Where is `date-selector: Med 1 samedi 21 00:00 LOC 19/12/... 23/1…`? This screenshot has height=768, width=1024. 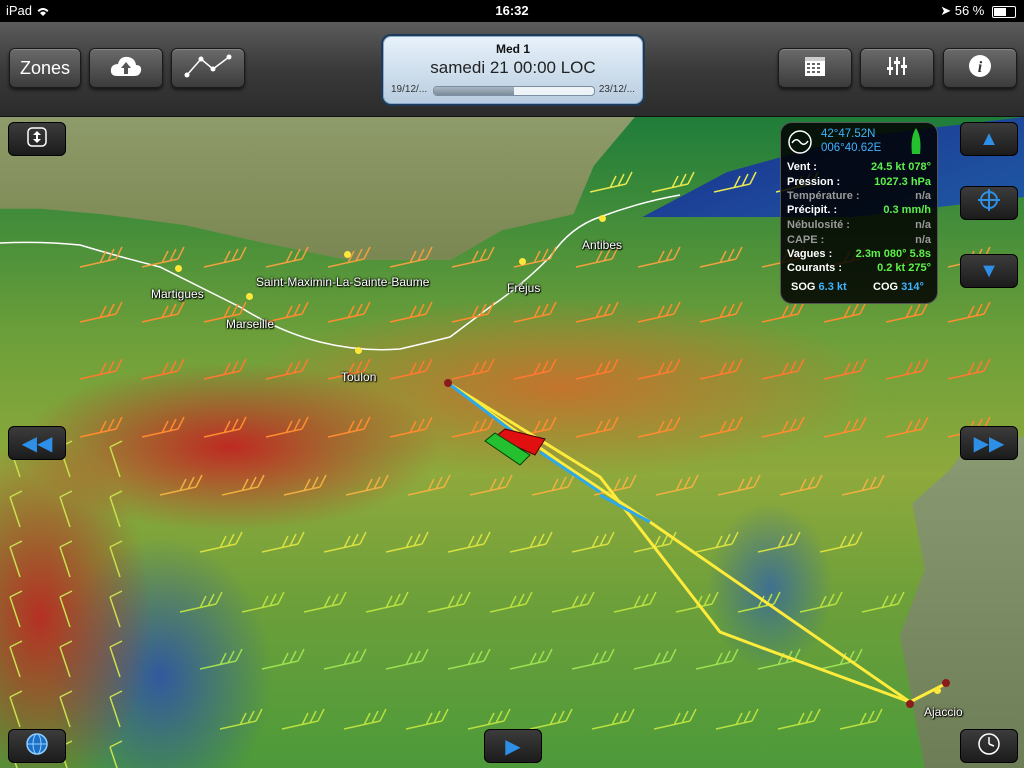 date-selector: Med 1 samedi 21 00:00 LOC 19/12/... 23/1… is located at coordinates (513, 70).